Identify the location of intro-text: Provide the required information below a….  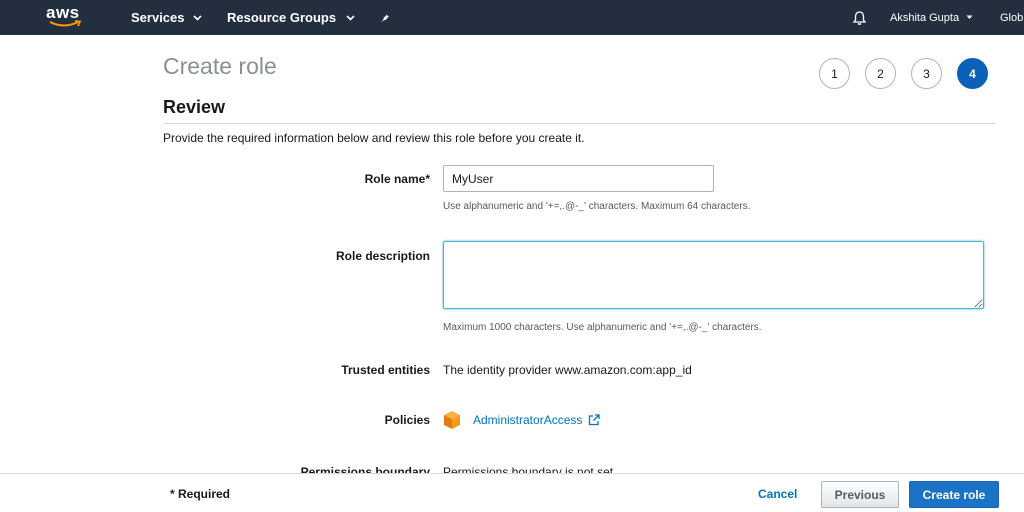
(374, 138).